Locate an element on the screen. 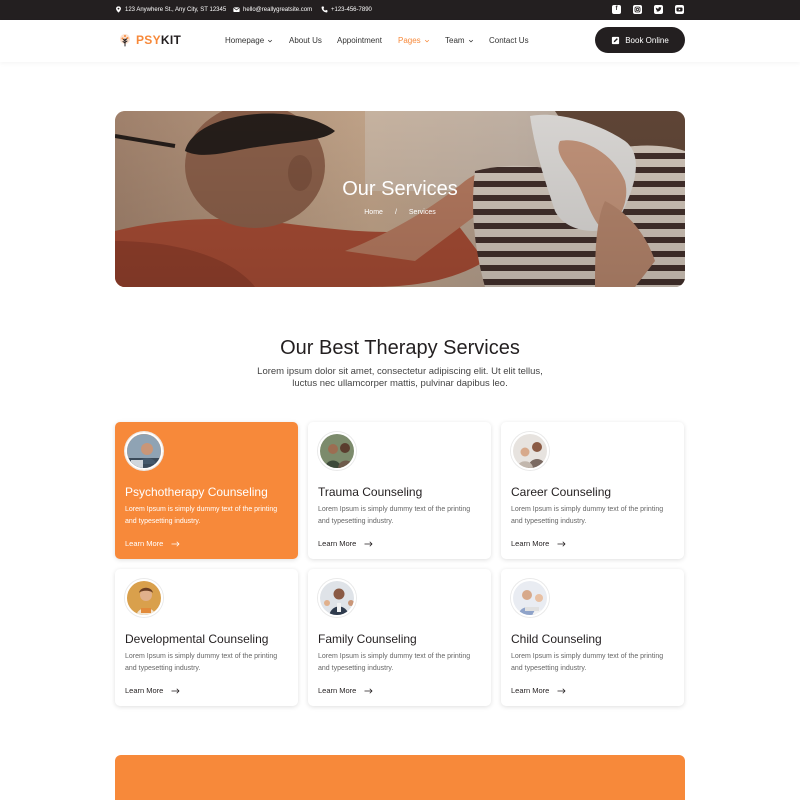 This screenshot has height=800, width=800. nav-item-label: Pages is located at coordinates (409, 40).